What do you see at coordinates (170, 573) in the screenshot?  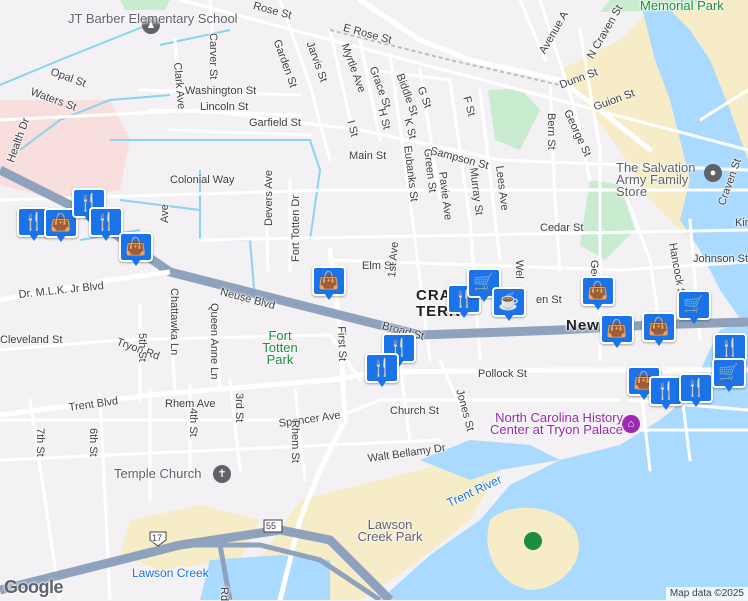 I see `creek-label: Lawson Creek` at bounding box center [170, 573].